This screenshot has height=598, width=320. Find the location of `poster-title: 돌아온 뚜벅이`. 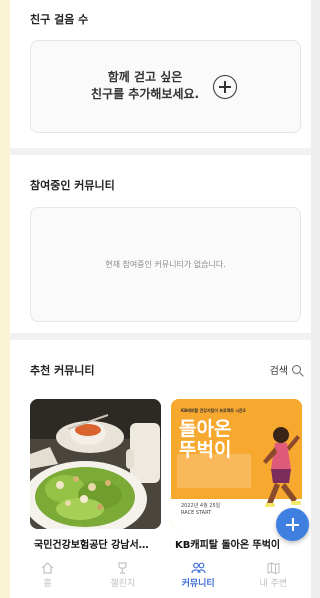

poster-title: 돌아온 뚜벅이 is located at coordinates (205, 440).